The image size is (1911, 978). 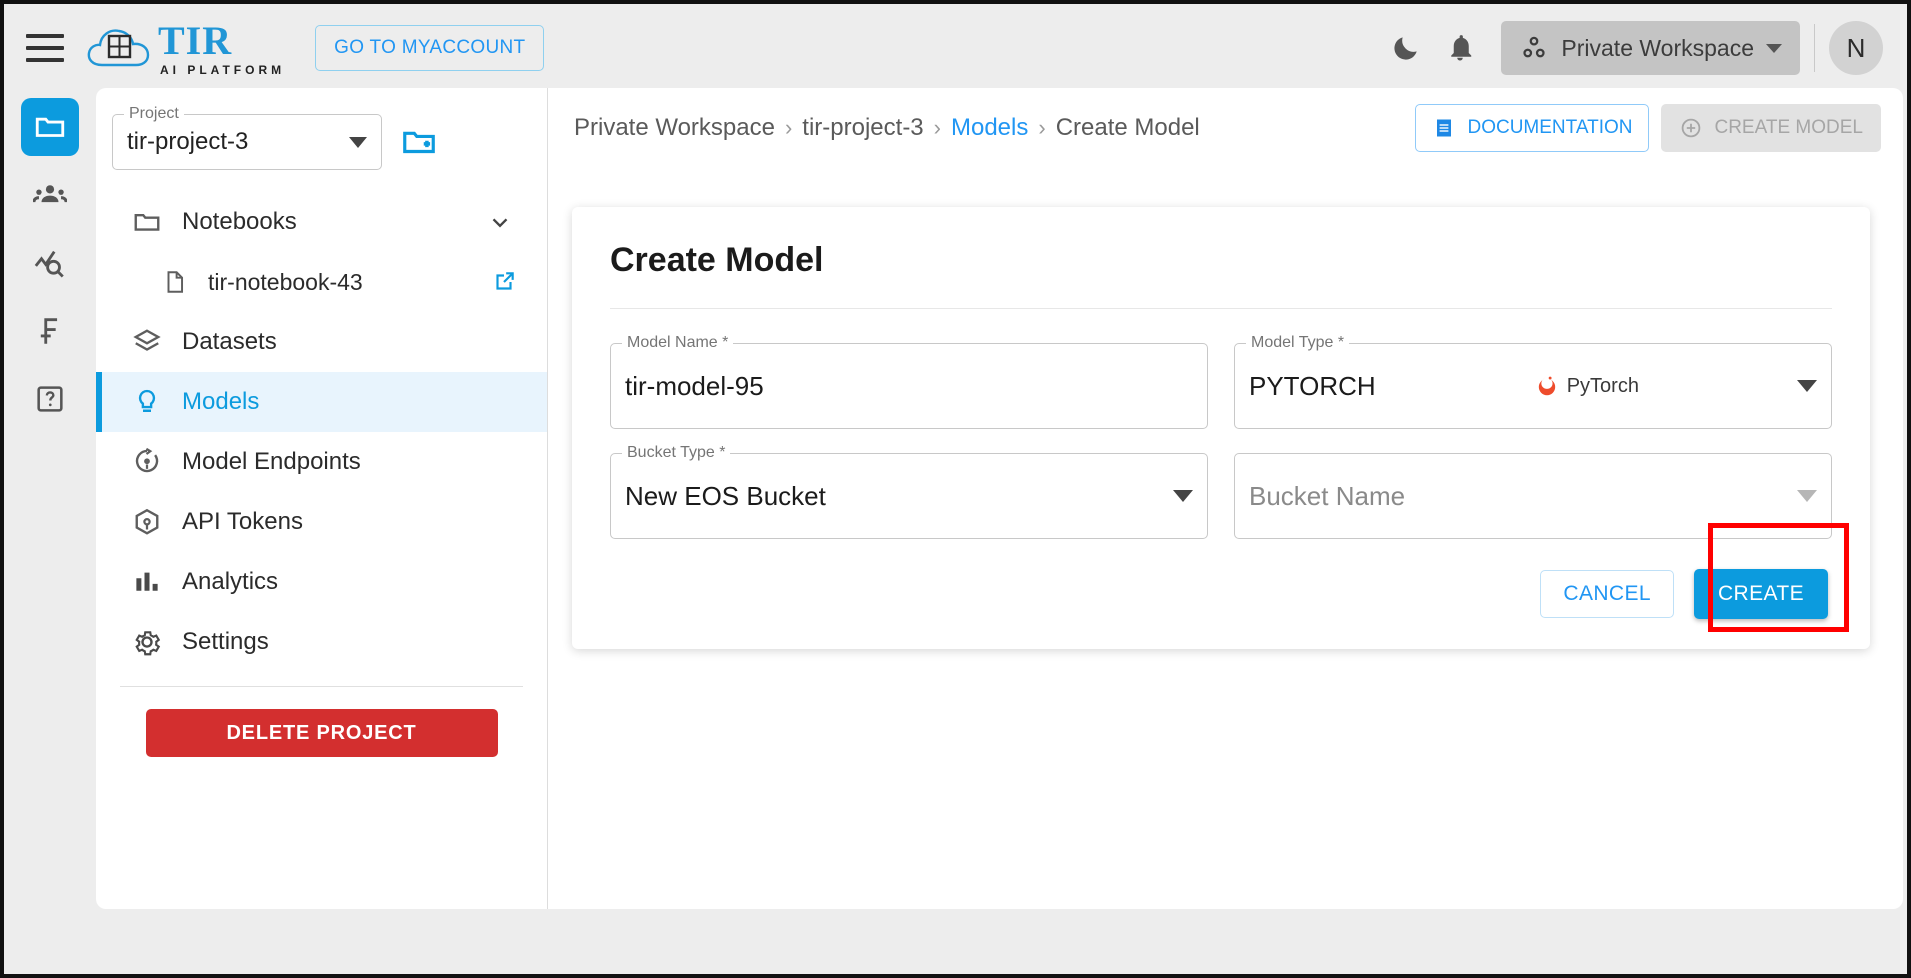 What do you see at coordinates (1534, 47) in the screenshot?
I see `workspace-dots-icon` at bounding box center [1534, 47].